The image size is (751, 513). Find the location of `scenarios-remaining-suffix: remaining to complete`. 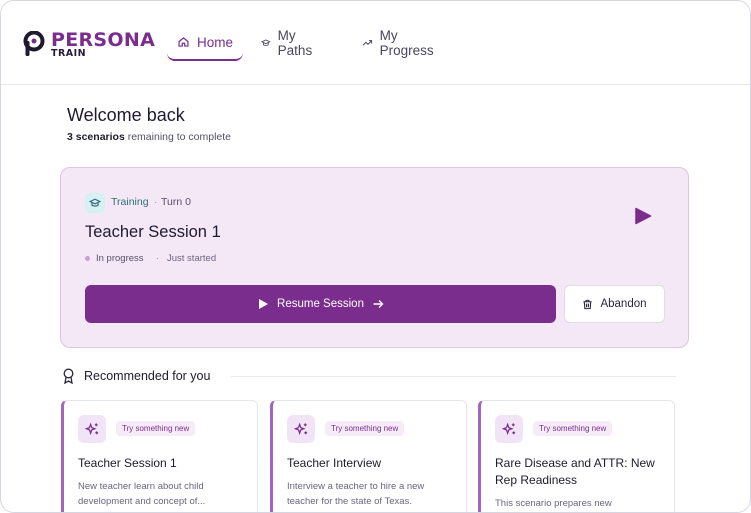

scenarios-remaining-suffix: remaining to complete is located at coordinates (179, 137).